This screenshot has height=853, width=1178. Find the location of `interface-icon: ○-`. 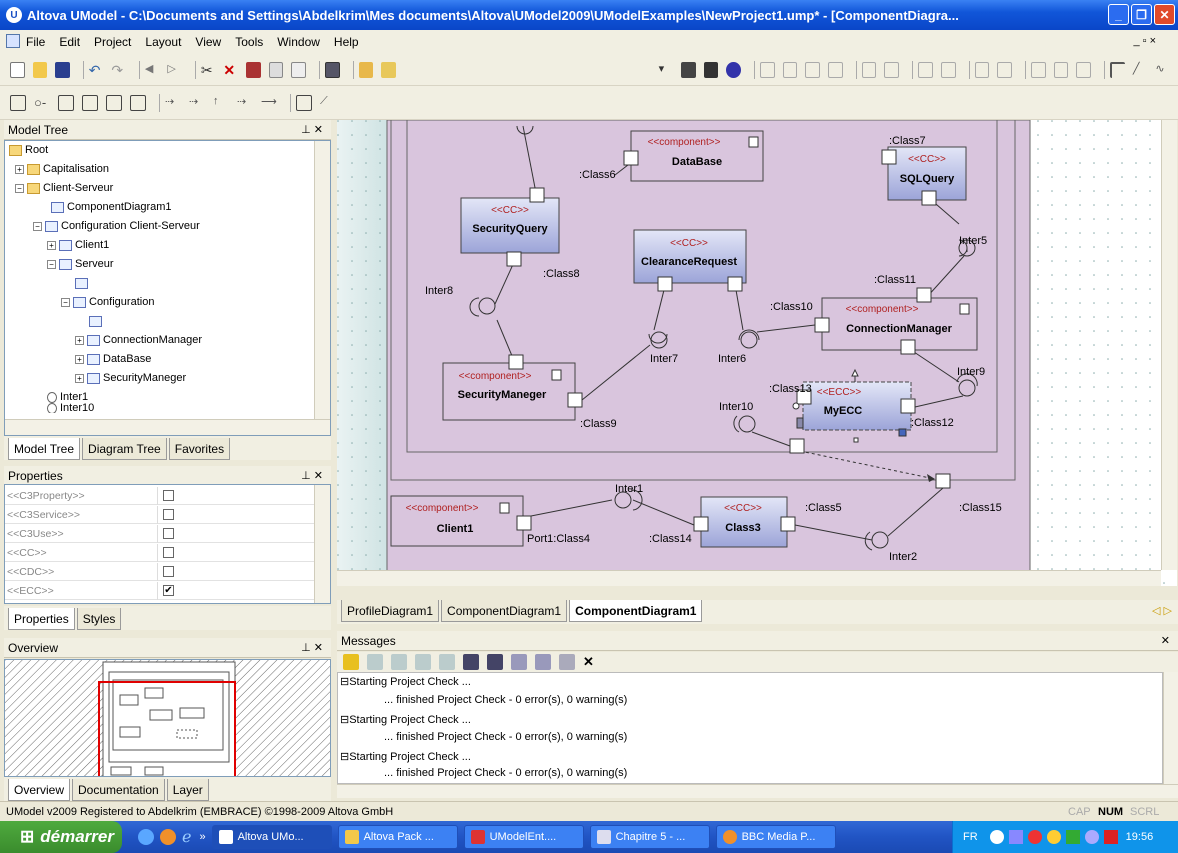

interface-icon: ○- is located at coordinates (42, 103).